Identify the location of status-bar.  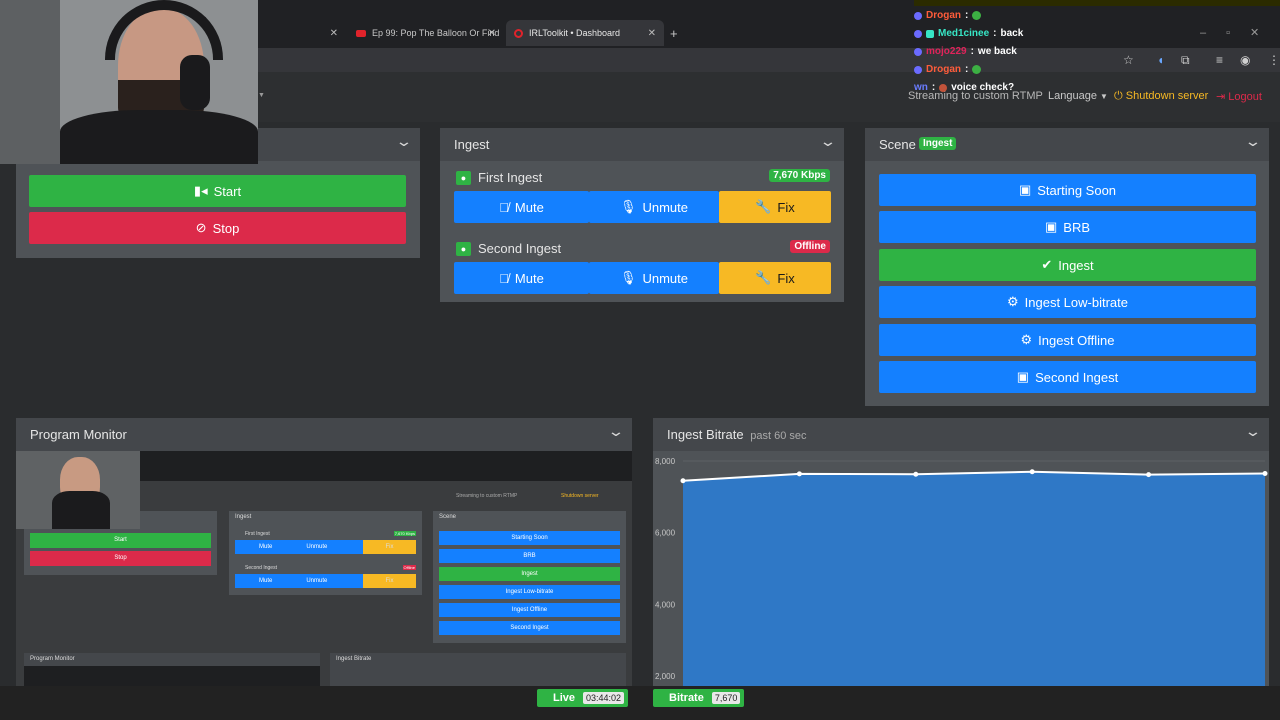
(640, 703).